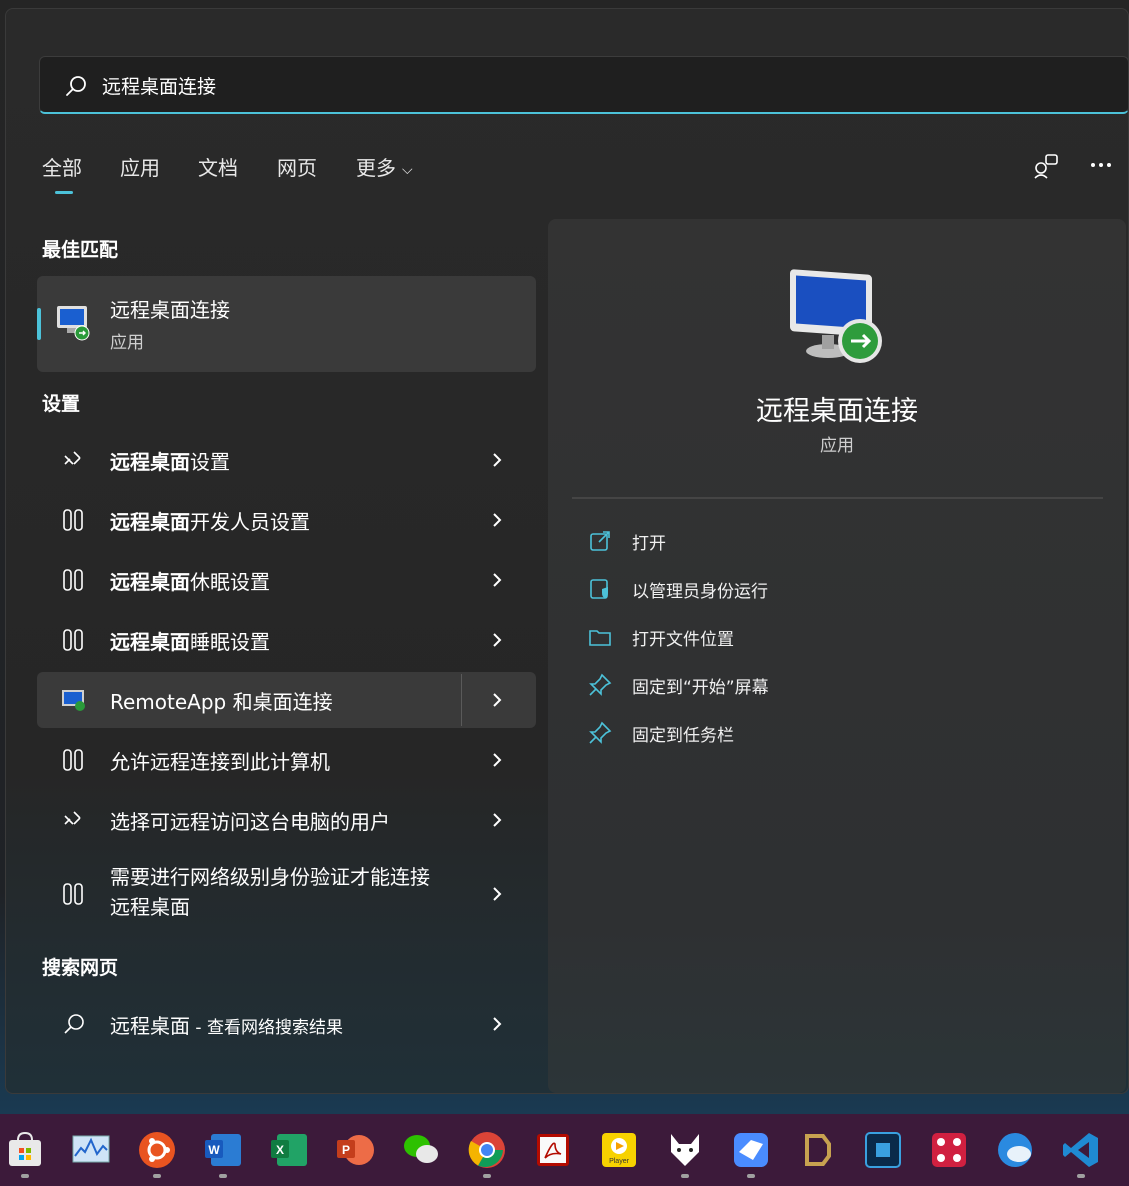  I want to click on settings-item-label: 选择可远程访问这台电脑的用户, so click(250, 822).